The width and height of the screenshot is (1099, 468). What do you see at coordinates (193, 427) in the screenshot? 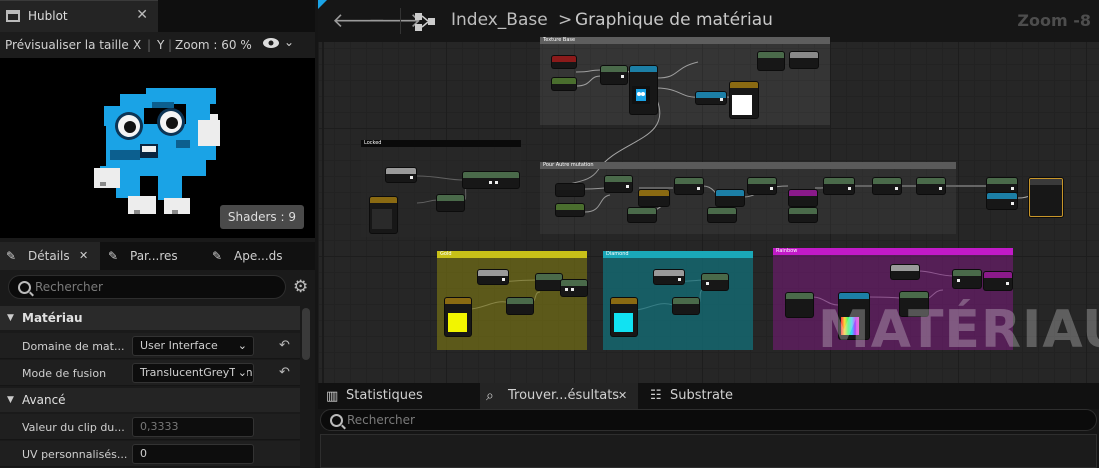
I see `opacity-clip-value-field: 0,3333` at bounding box center [193, 427].